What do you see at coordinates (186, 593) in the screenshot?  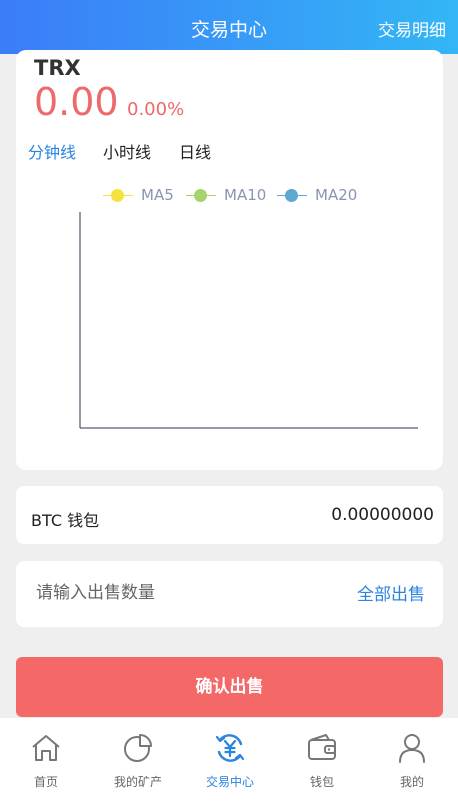 I see `sell-amount-input` at bounding box center [186, 593].